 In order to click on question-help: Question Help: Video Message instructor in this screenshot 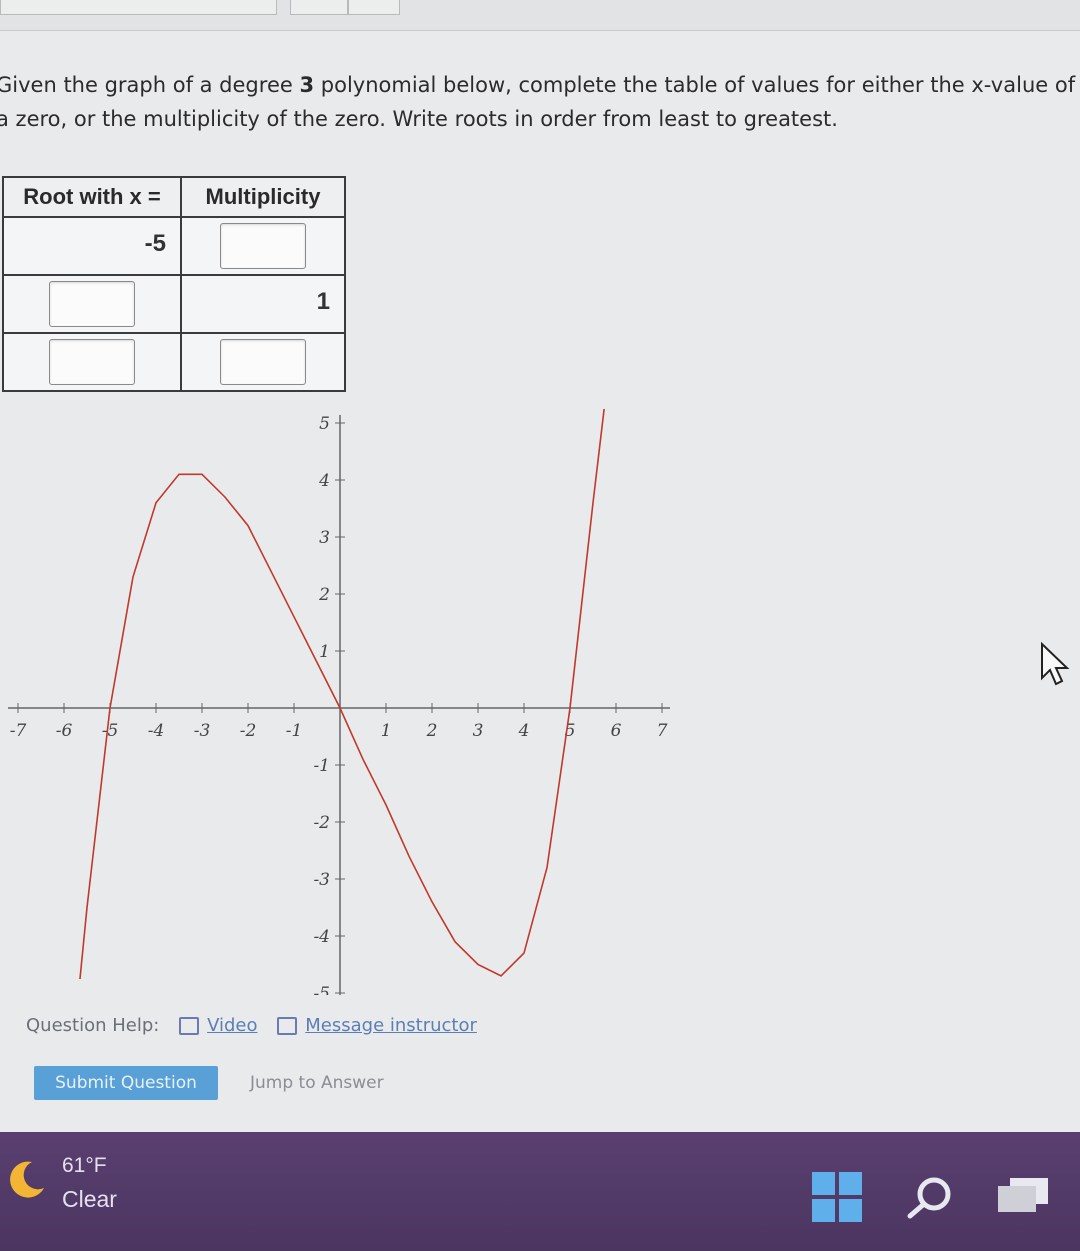, I will do `click(251, 1025)`.